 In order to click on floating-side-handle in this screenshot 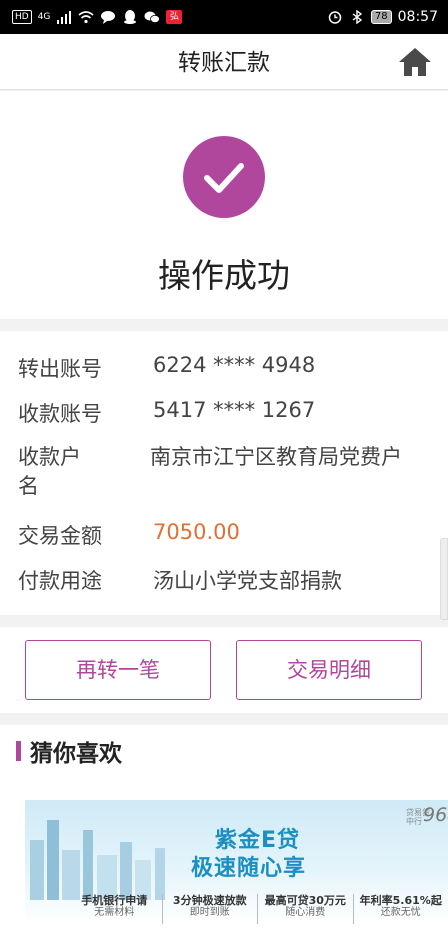, I will do `click(444, 579)`.